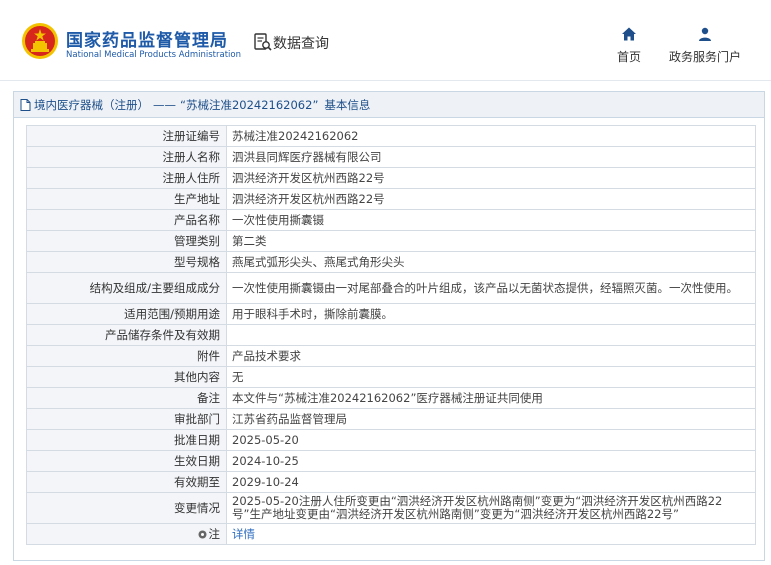 The width and height of the screenshot is (771, 565). I want to click on row-key: 管理类别, so click(126, 241).